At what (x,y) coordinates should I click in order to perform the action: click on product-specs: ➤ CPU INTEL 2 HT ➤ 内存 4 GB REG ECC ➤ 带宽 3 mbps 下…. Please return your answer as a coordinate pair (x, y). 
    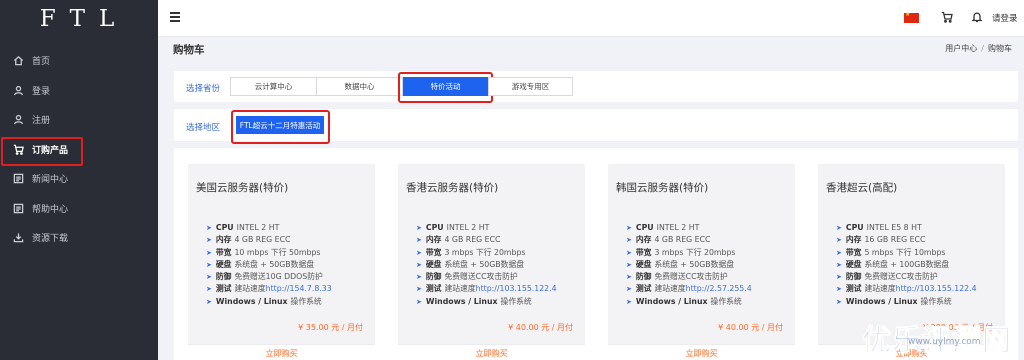
    Looking at the image, I should click on (689, 265).